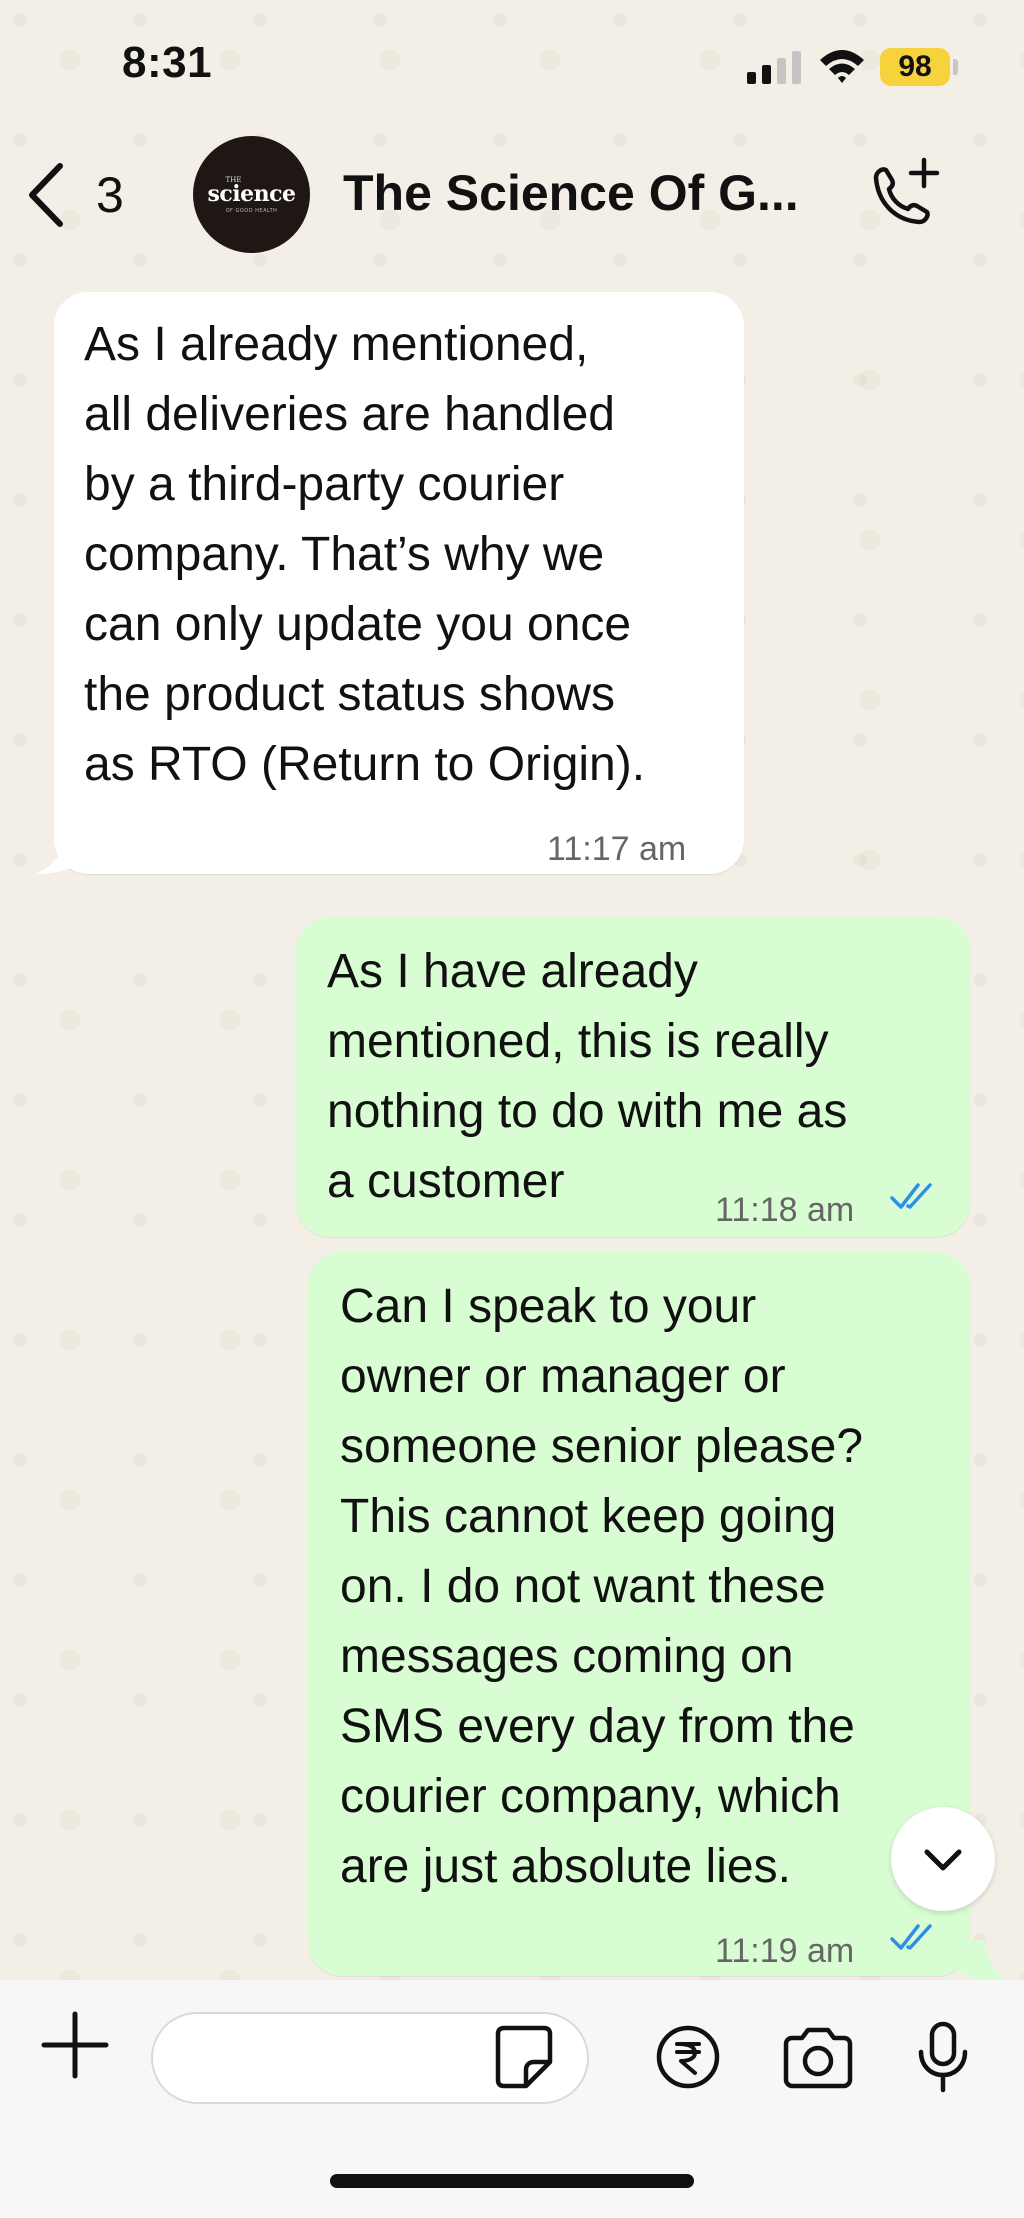  Describe the element at coordinates (943, 2057) in the screenshot. I see `microphone-icon` at that location.